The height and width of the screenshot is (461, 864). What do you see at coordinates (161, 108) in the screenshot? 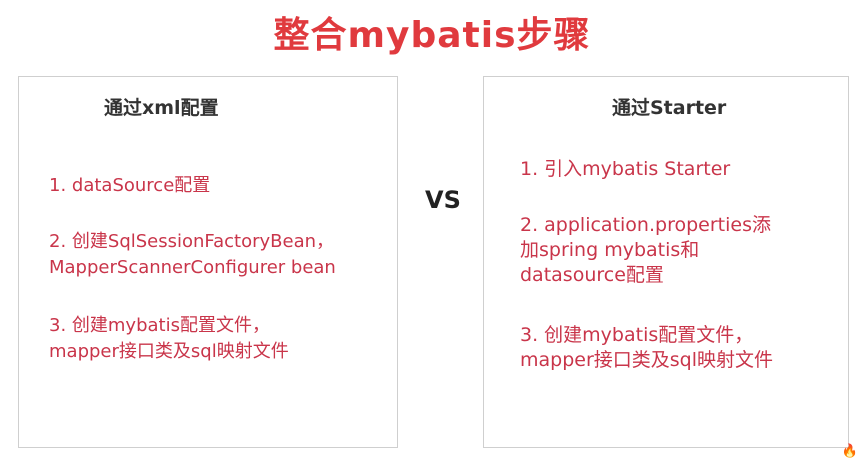
I see `panel-heading: 通过xml配置` at bounding box center [161, 108].